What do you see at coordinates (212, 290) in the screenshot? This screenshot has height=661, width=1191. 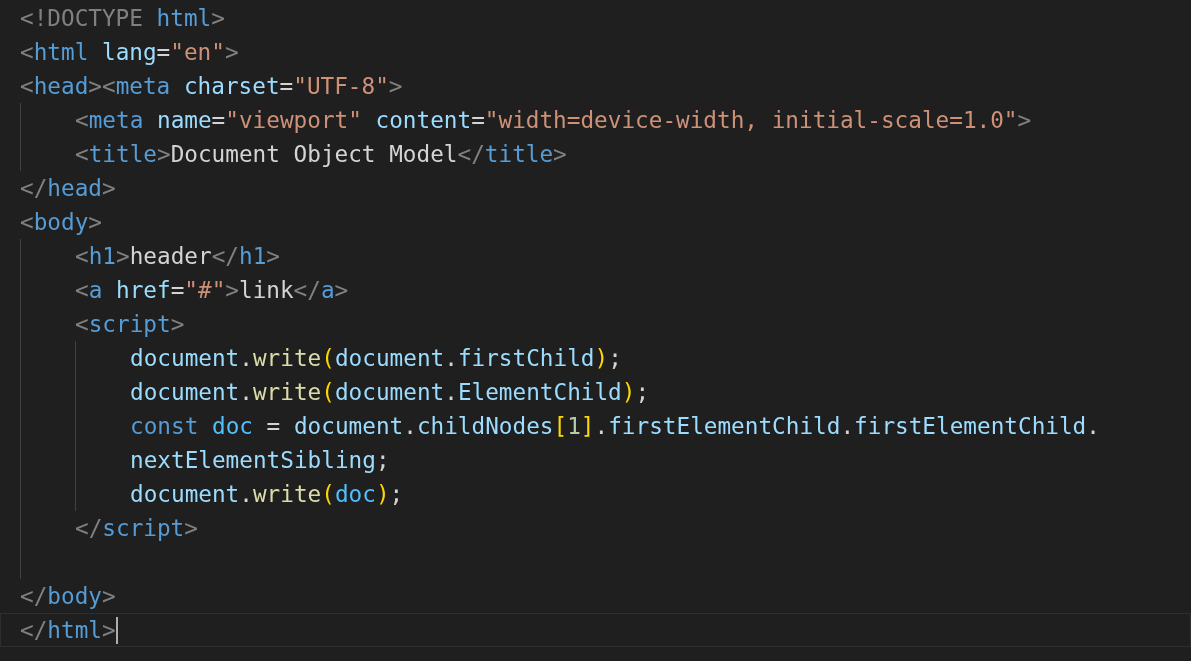 I see `code-line: <a href="#">link</a>` at bounding box center [212, 290].